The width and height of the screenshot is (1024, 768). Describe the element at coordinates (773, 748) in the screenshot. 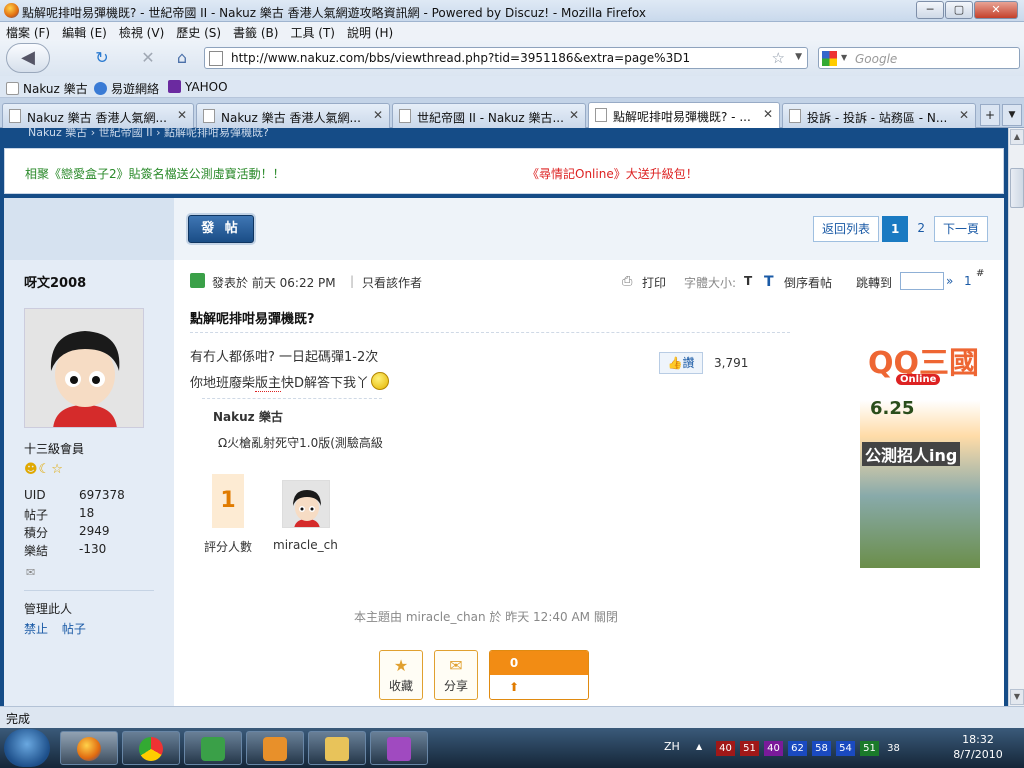

I see `tray-badge-3: 40` at that location.